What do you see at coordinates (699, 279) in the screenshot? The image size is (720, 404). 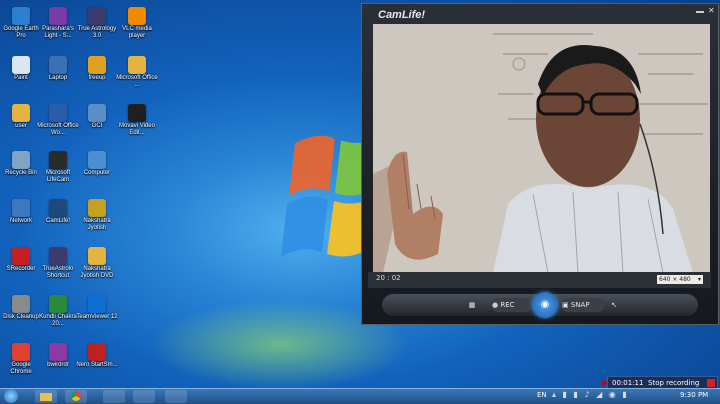 I see `chevron-down-icon: ▾` at bounding box center [699, 279].